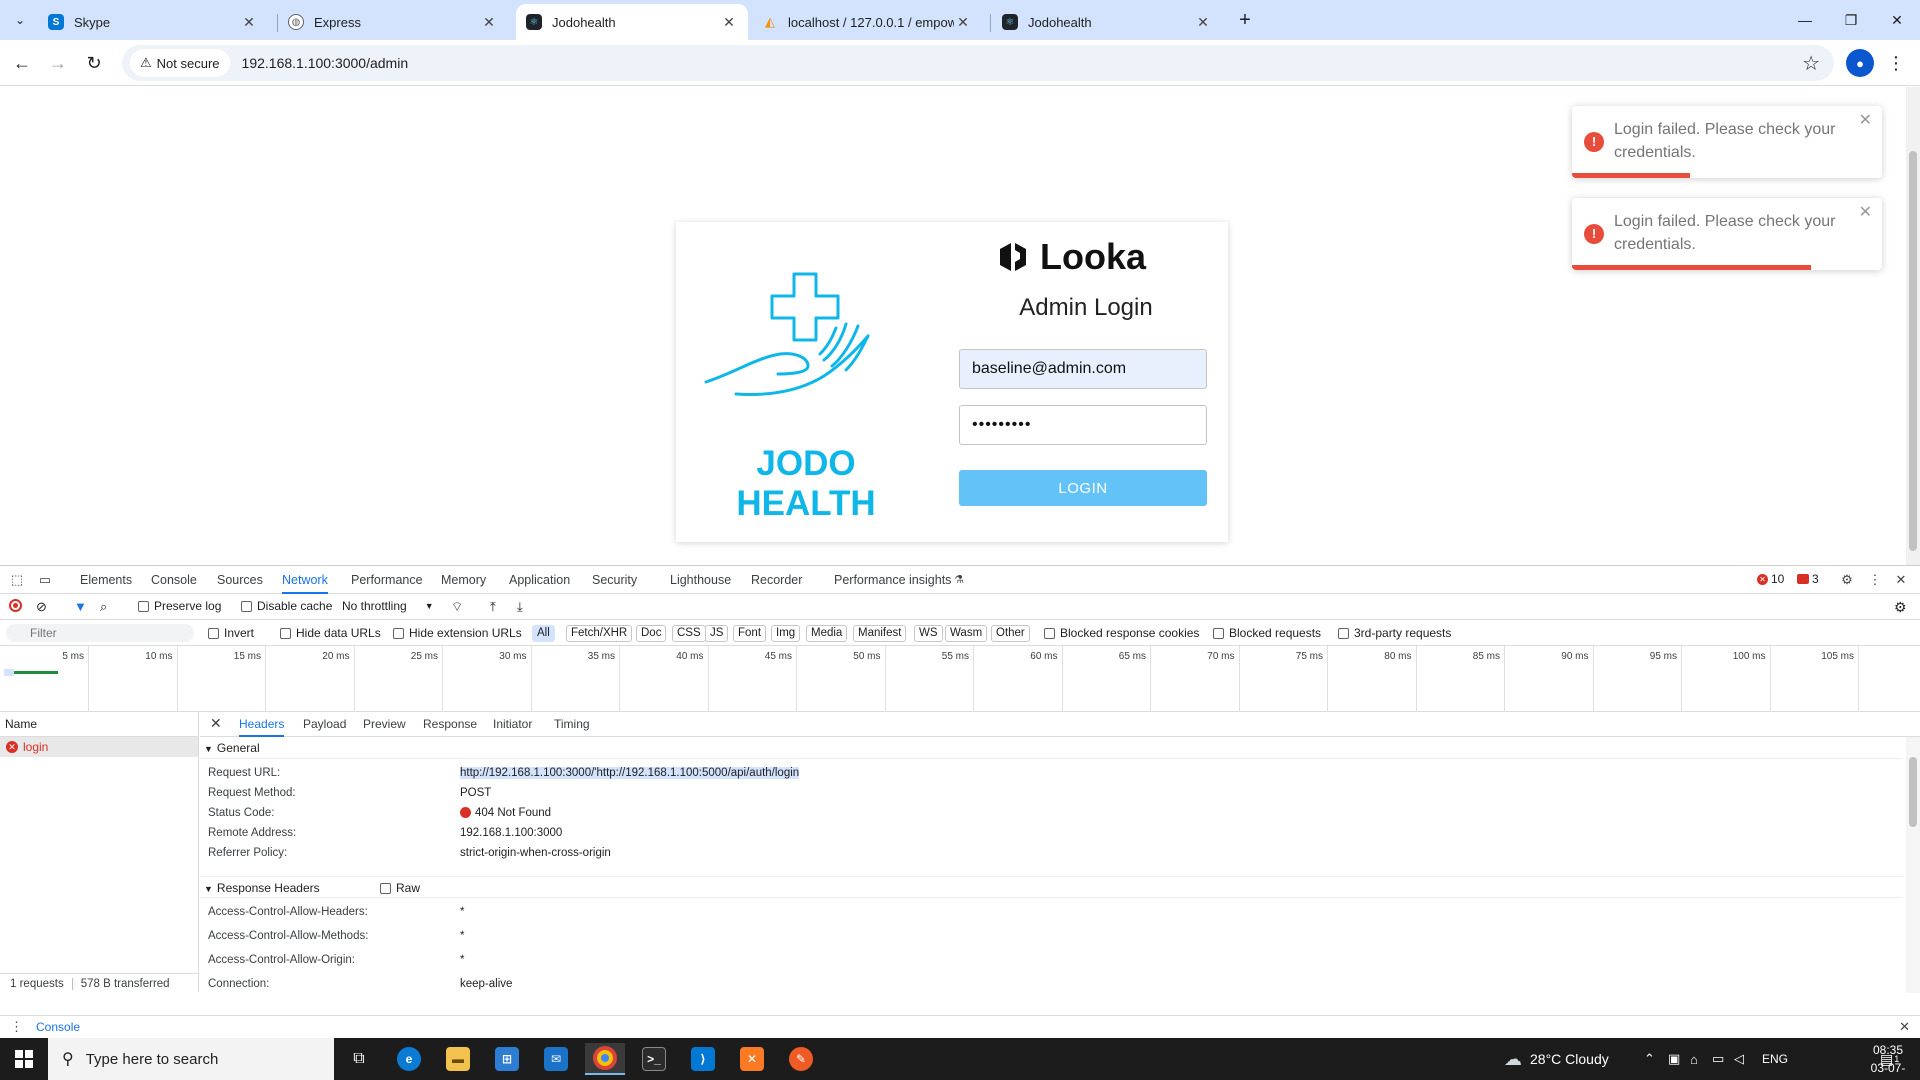  What do you see at coordinates (776, 580) in the screenshot?
I see `devtools-tab-recorder: Recorder` at bounding box center [776, 580].